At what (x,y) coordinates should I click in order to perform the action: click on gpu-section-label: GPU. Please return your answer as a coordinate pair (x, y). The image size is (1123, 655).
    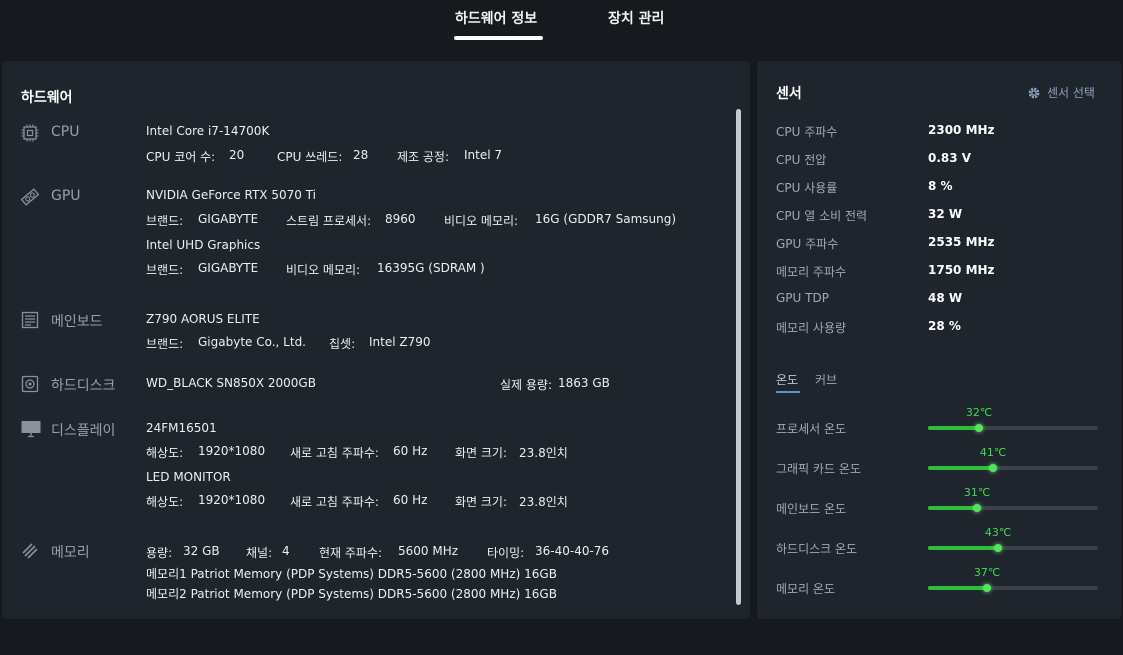
    Looking at the image, I should click on (66, 196).